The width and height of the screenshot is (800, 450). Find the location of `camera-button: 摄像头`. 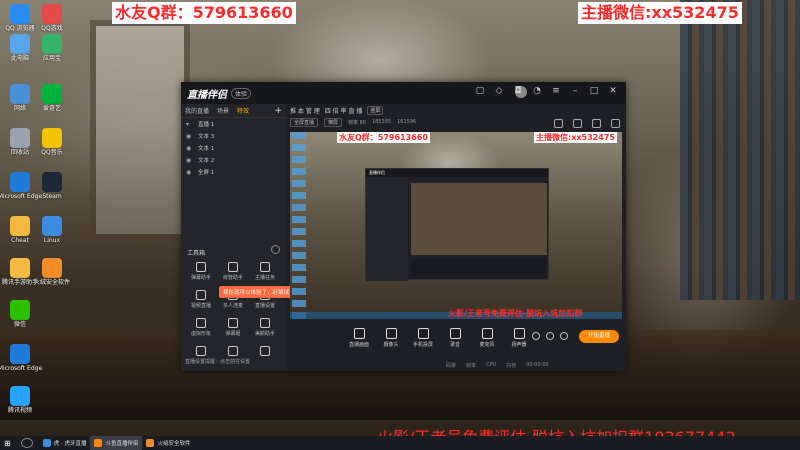

camera-button: 摄像头 is located at coordinates (391, 338).